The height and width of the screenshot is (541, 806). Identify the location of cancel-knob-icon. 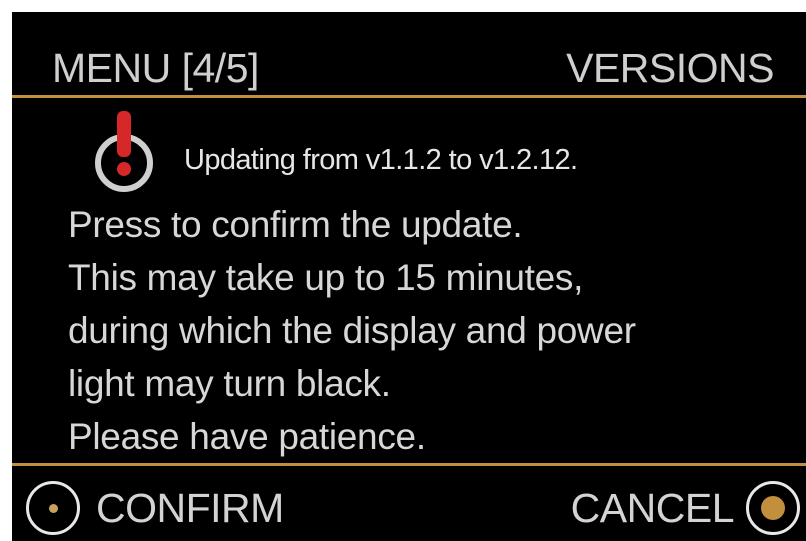
(773, 508).